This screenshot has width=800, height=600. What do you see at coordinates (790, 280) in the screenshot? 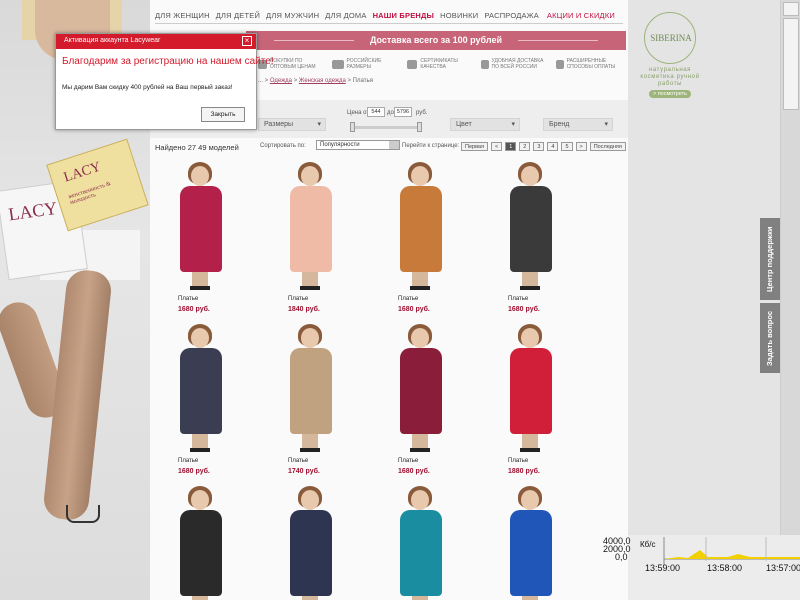
I see `page-scrollbar` at bounding box center [790, 280].